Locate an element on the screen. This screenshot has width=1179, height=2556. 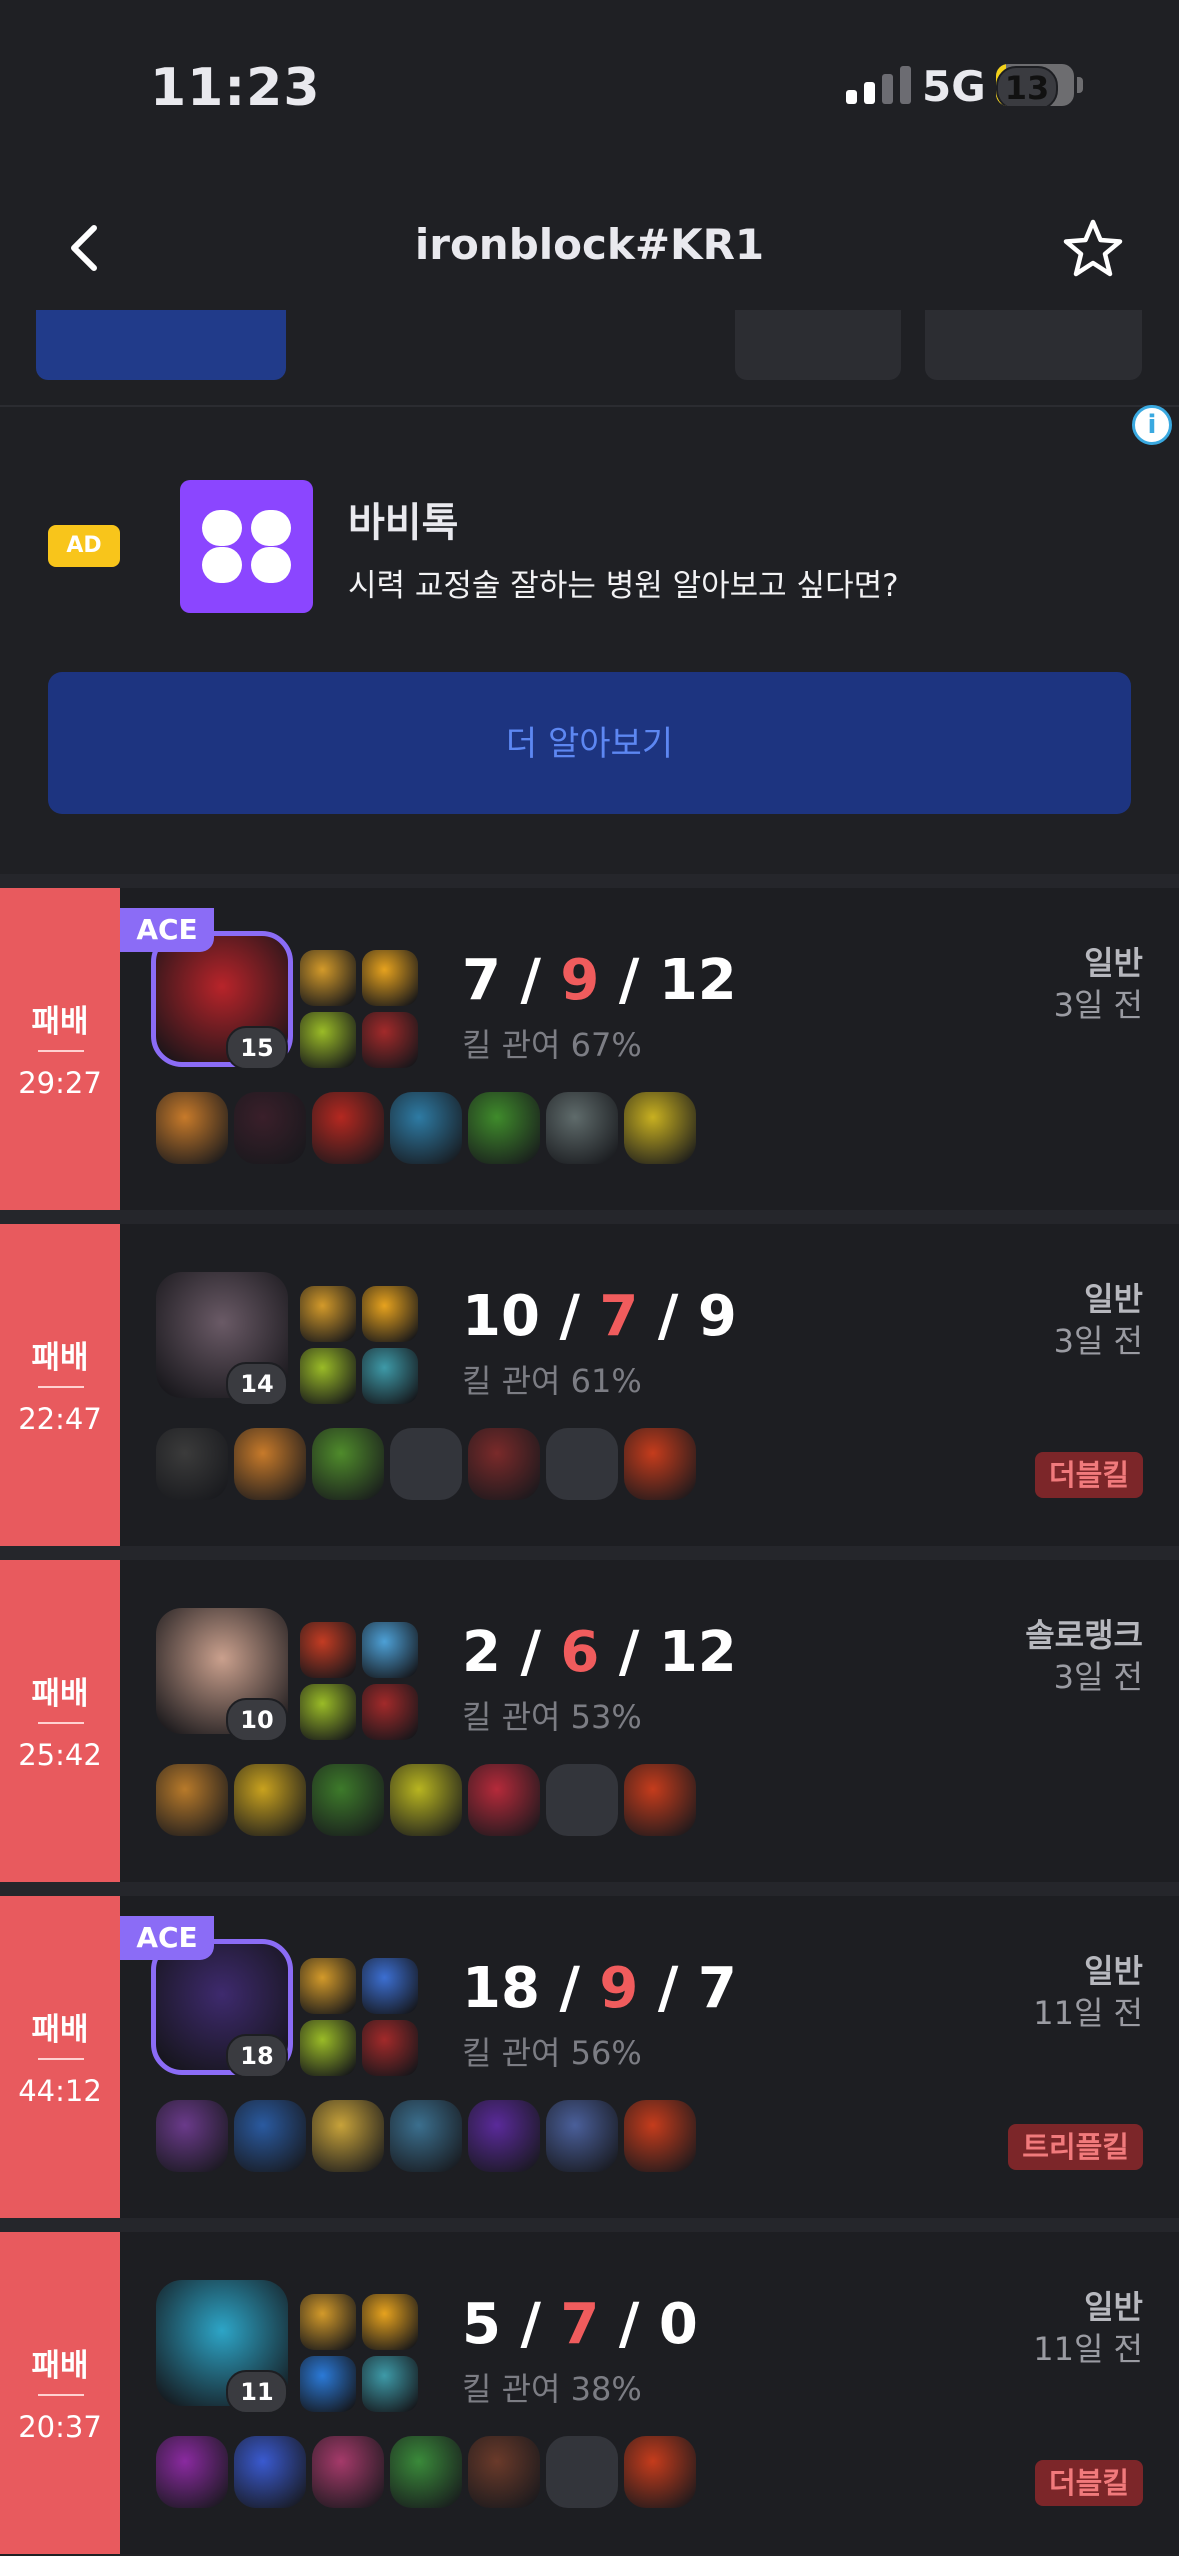
match-row: 패배 29:27 15 ACE 7 / 9 / 12 킬 관여 67% 일반 3일 전 is located at coordinates (589, 1049).